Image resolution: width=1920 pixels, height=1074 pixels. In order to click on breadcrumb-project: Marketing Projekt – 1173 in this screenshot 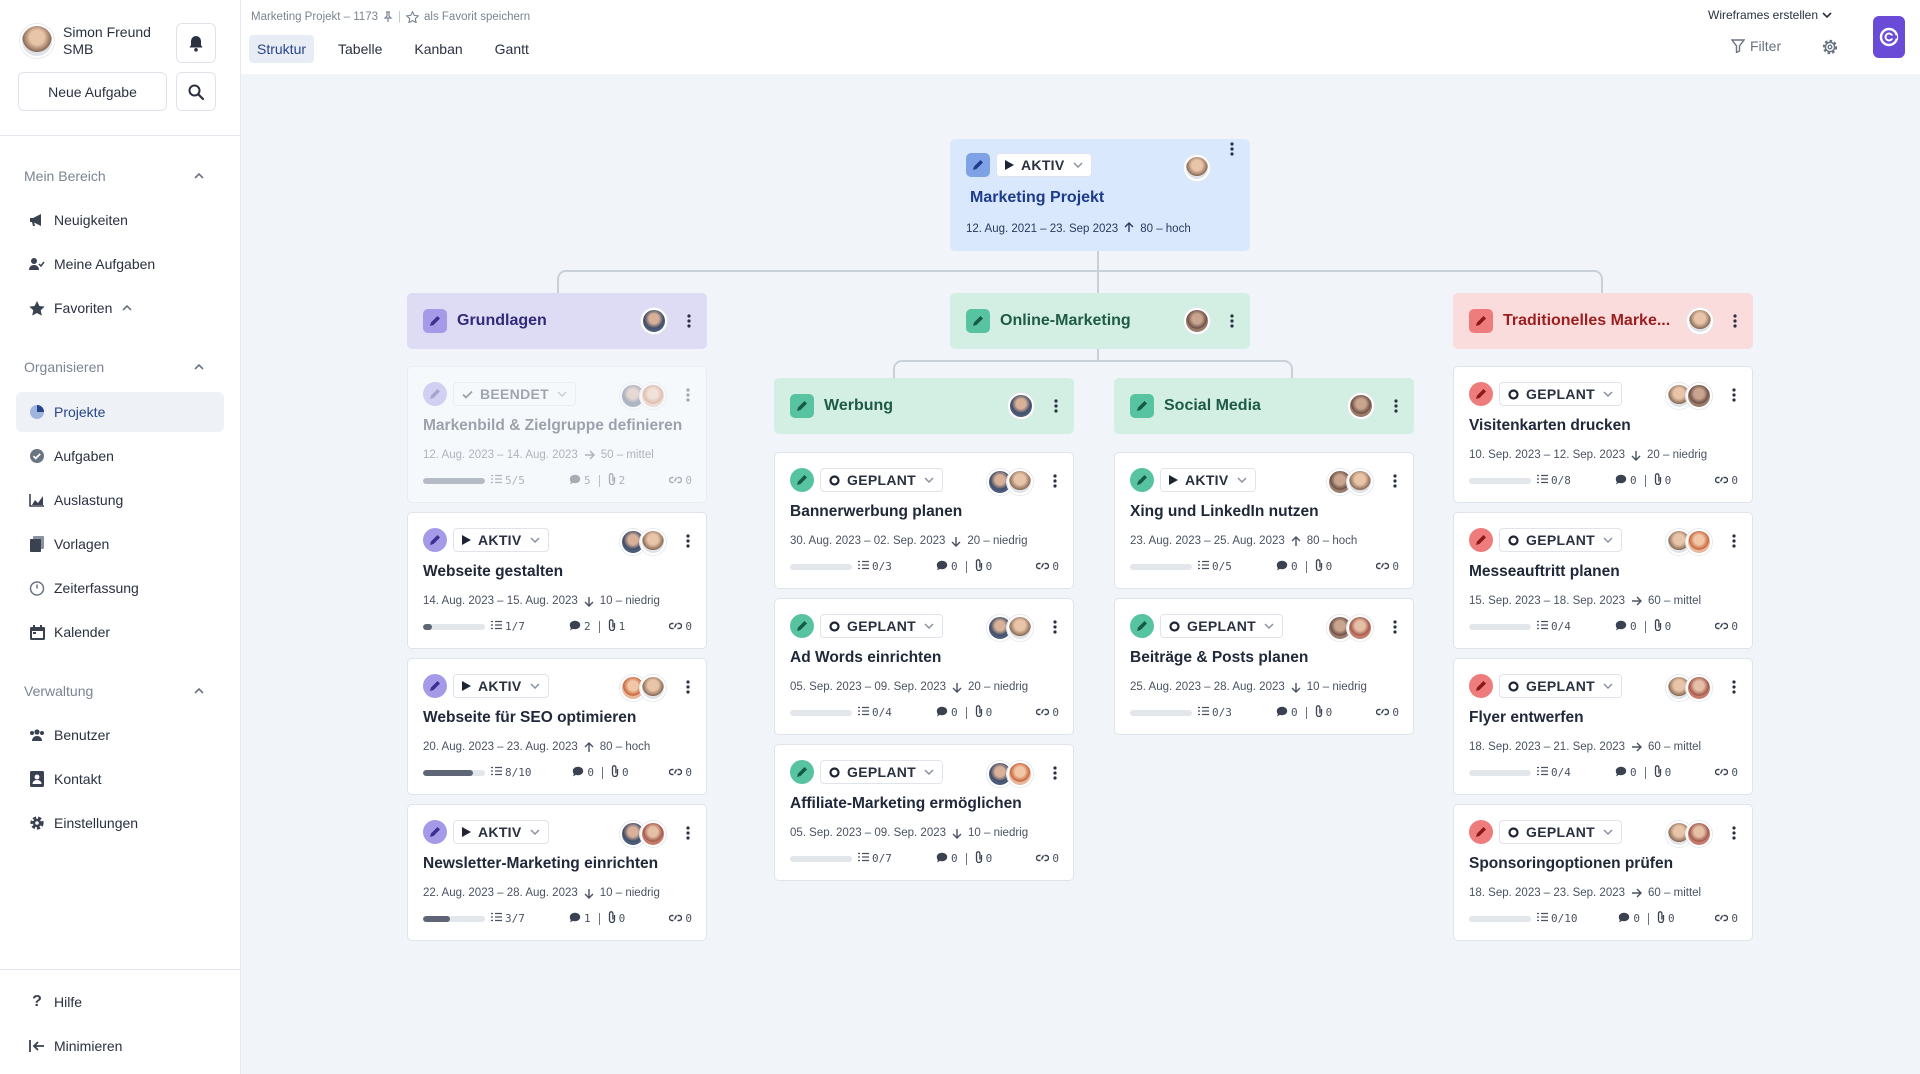, I will do `click(314, 17)`.